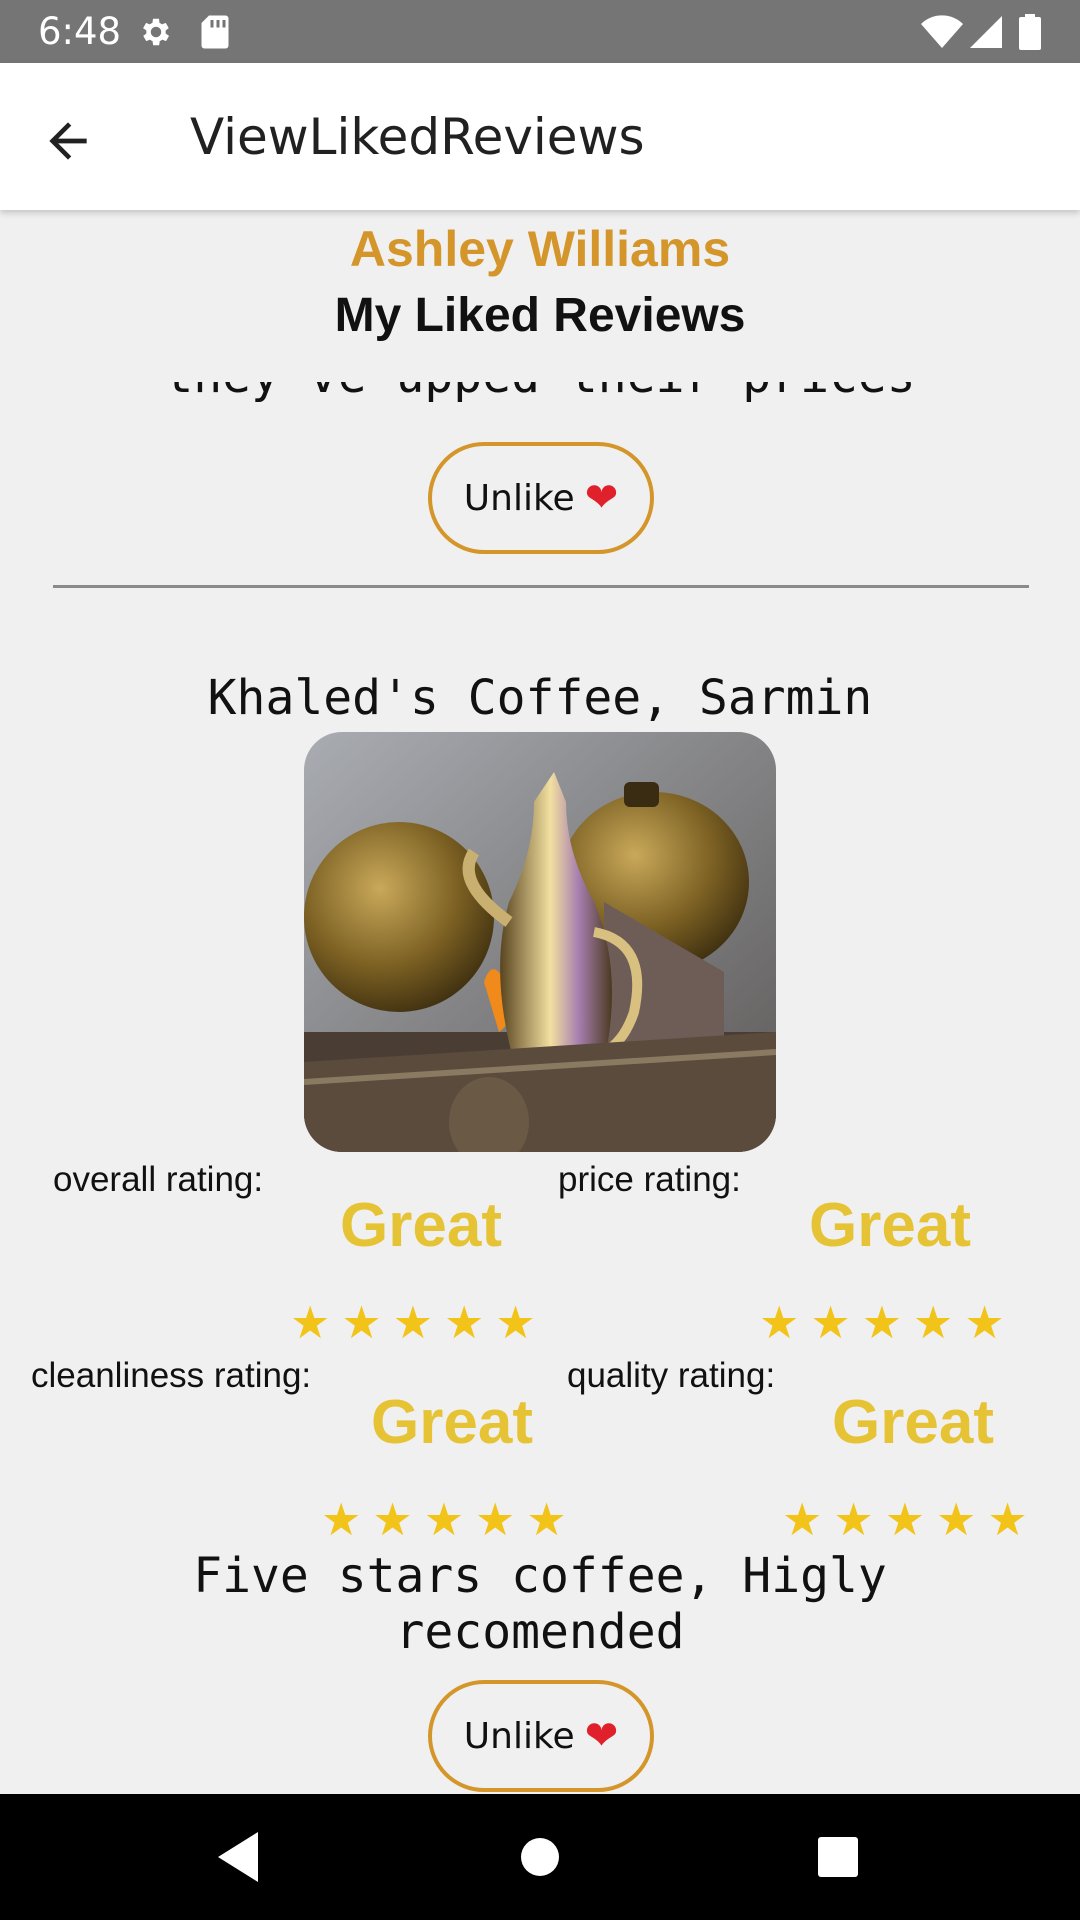  I want to click on price-rating-label: price rating:, so click(649, 1179).